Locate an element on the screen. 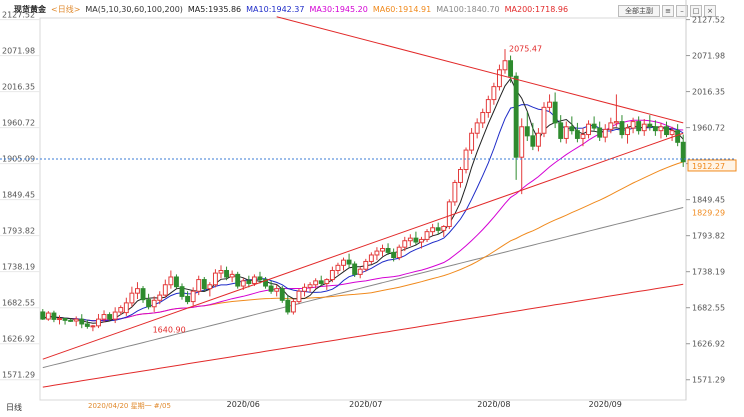 This screenshot has width=744, height=417. y-tick-label-left: 1960.72 is located at coordinates (18, 123).